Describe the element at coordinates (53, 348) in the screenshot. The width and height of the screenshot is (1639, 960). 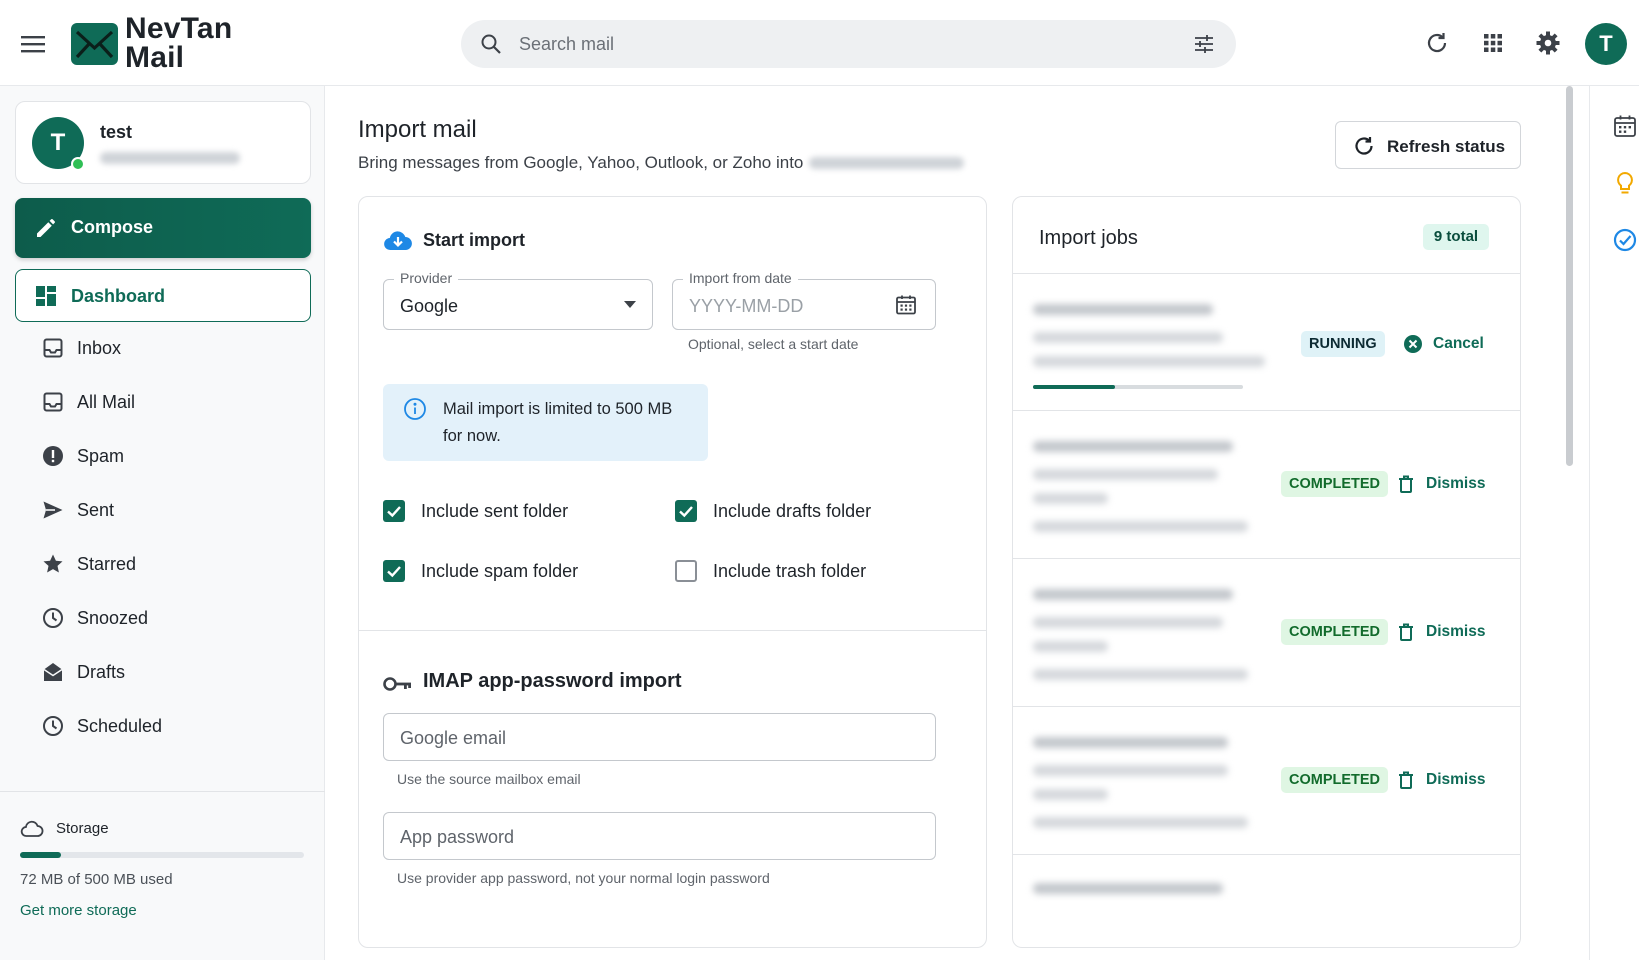
I see `inbox-icon` at that location.